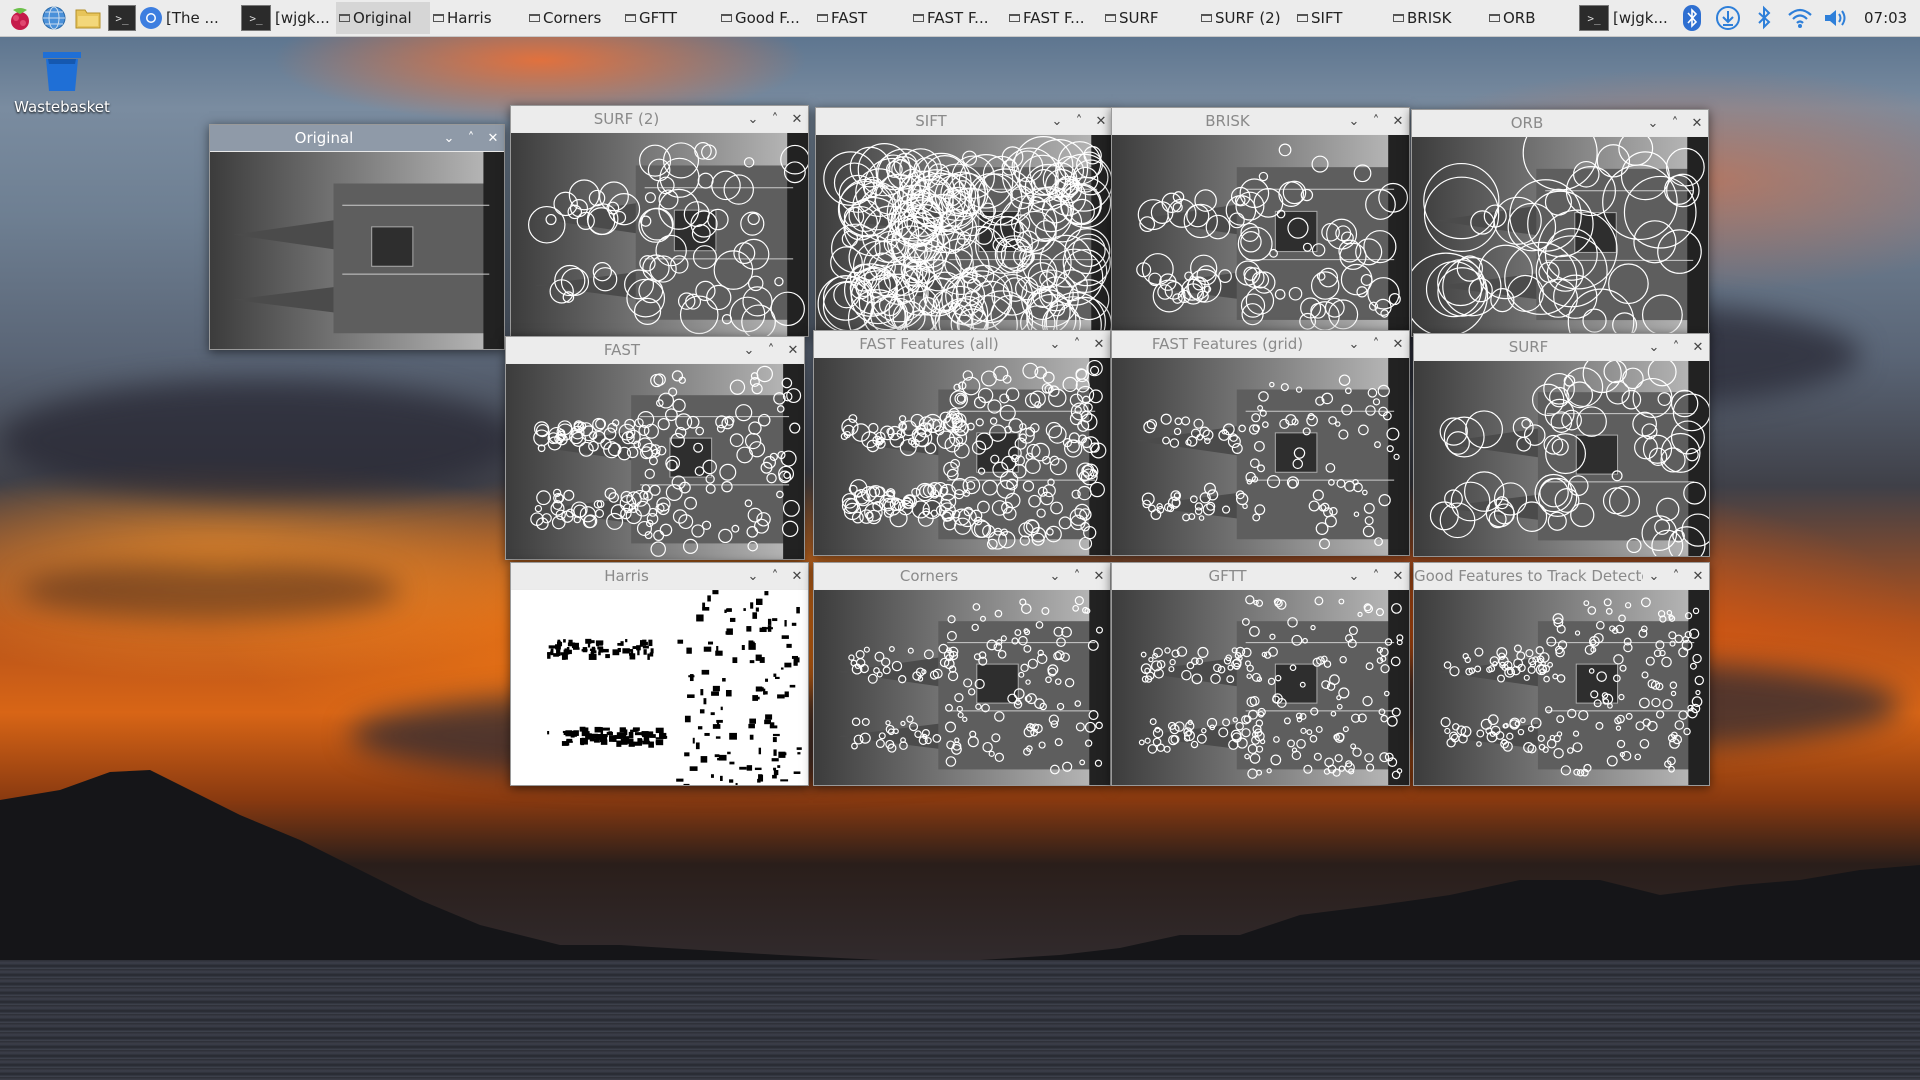 The height and width of the screenshot is (1080, 1920). Describe the element at coordinates (659, 221) in the screenshot. I see `window-surf-2: SURF (2) ⌄ ˄ ✕` at that location.